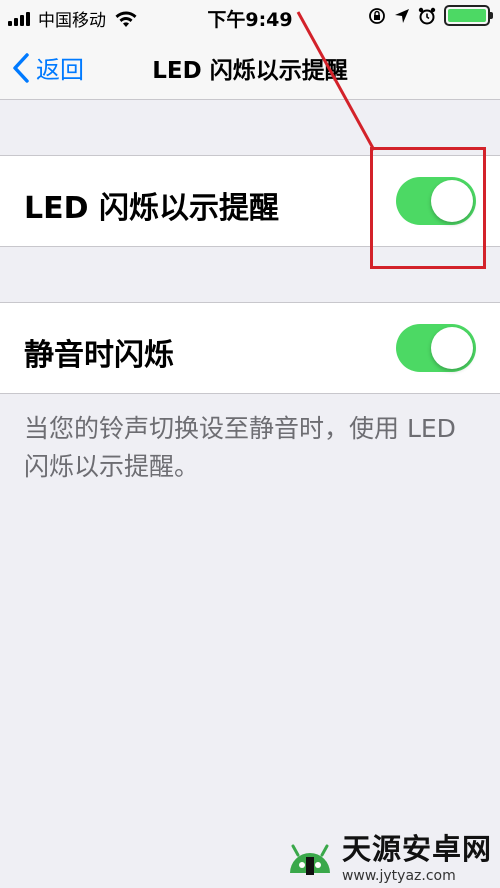 The image size is (500, 888). I want to click on silent-flash-toggle, so click(436, 348).